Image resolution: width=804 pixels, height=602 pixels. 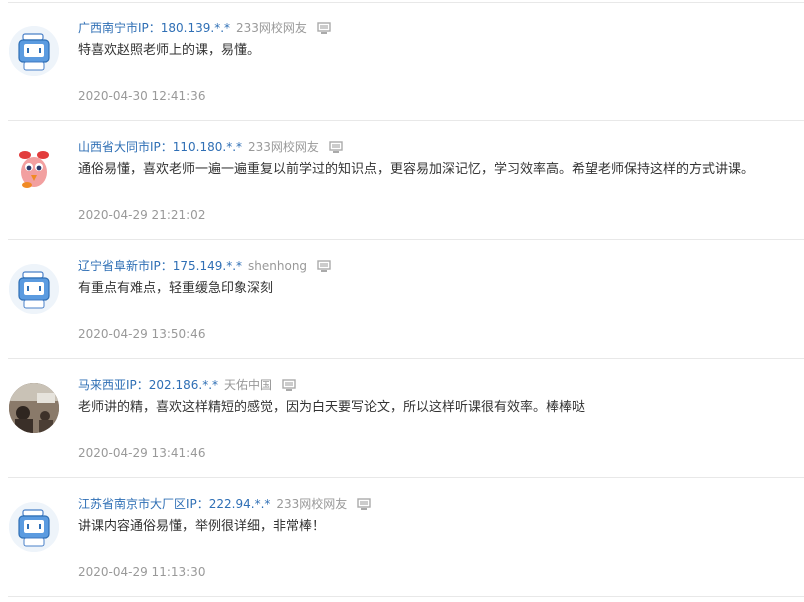 I want to click on photo-avatar, so click(x=34, y=408).